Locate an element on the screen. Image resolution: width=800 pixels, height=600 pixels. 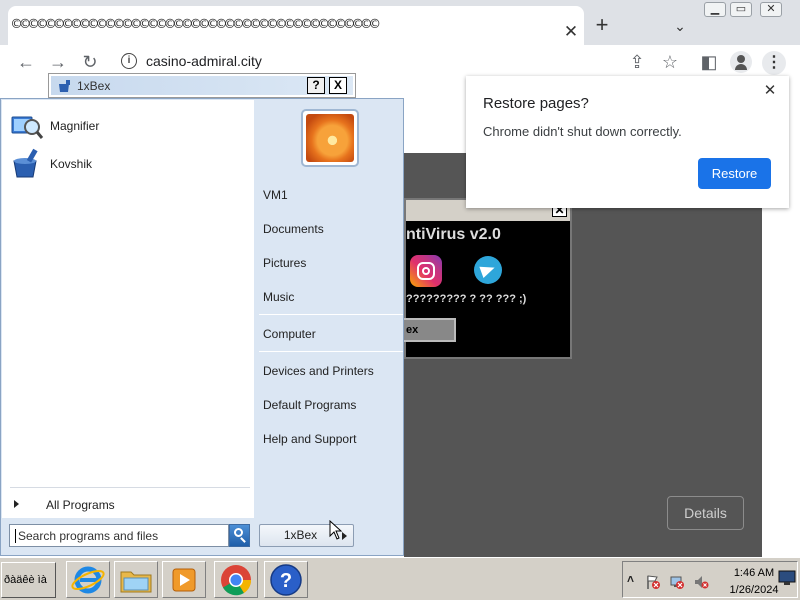
mouse-cursor-icon is located at coordinates (336, 530).